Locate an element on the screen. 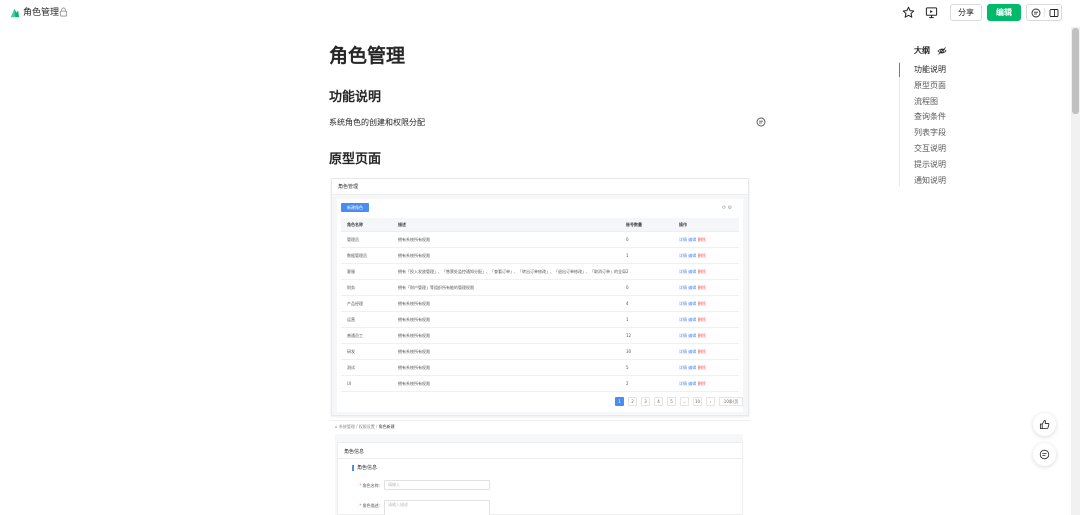 This screenshot has width=1080, height=515. edit-button: 编辑 is located at coordinates (1004, 12).